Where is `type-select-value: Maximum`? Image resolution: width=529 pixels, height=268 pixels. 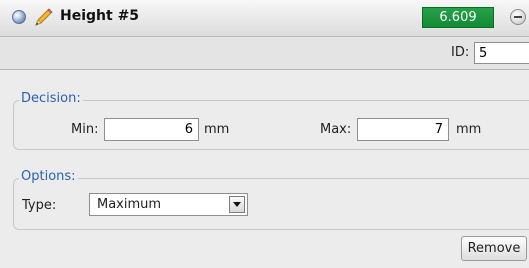
type-select-value: Maximum is located at coordinates (129, 204).